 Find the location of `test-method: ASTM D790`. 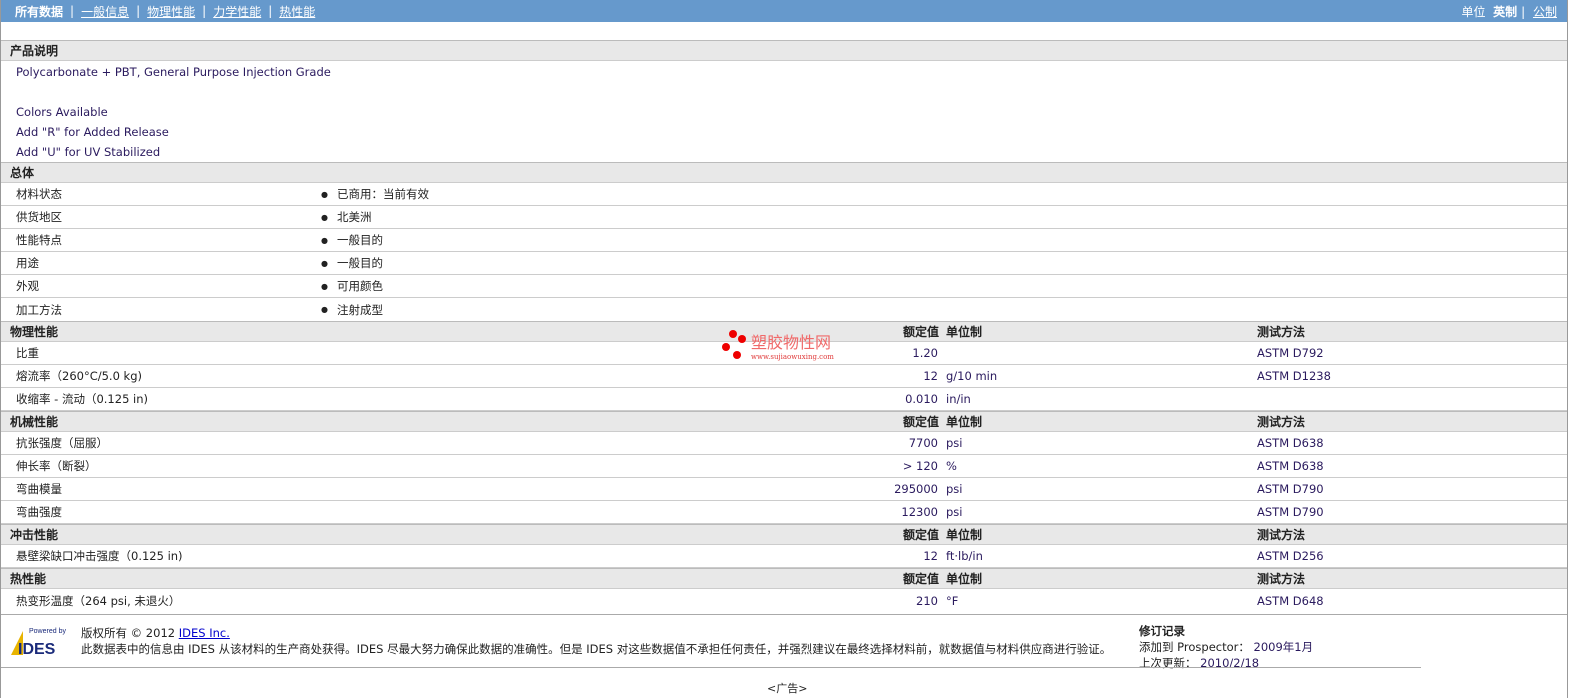

test-method: ASTM D790 is located at coordinates (1290, 512).